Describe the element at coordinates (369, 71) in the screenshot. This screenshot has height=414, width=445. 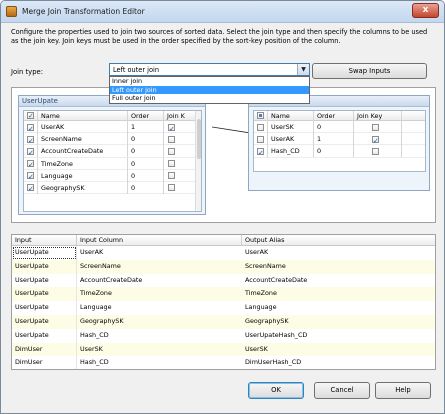
I see `swap-inputs-button: Swap Inputs` at that location.